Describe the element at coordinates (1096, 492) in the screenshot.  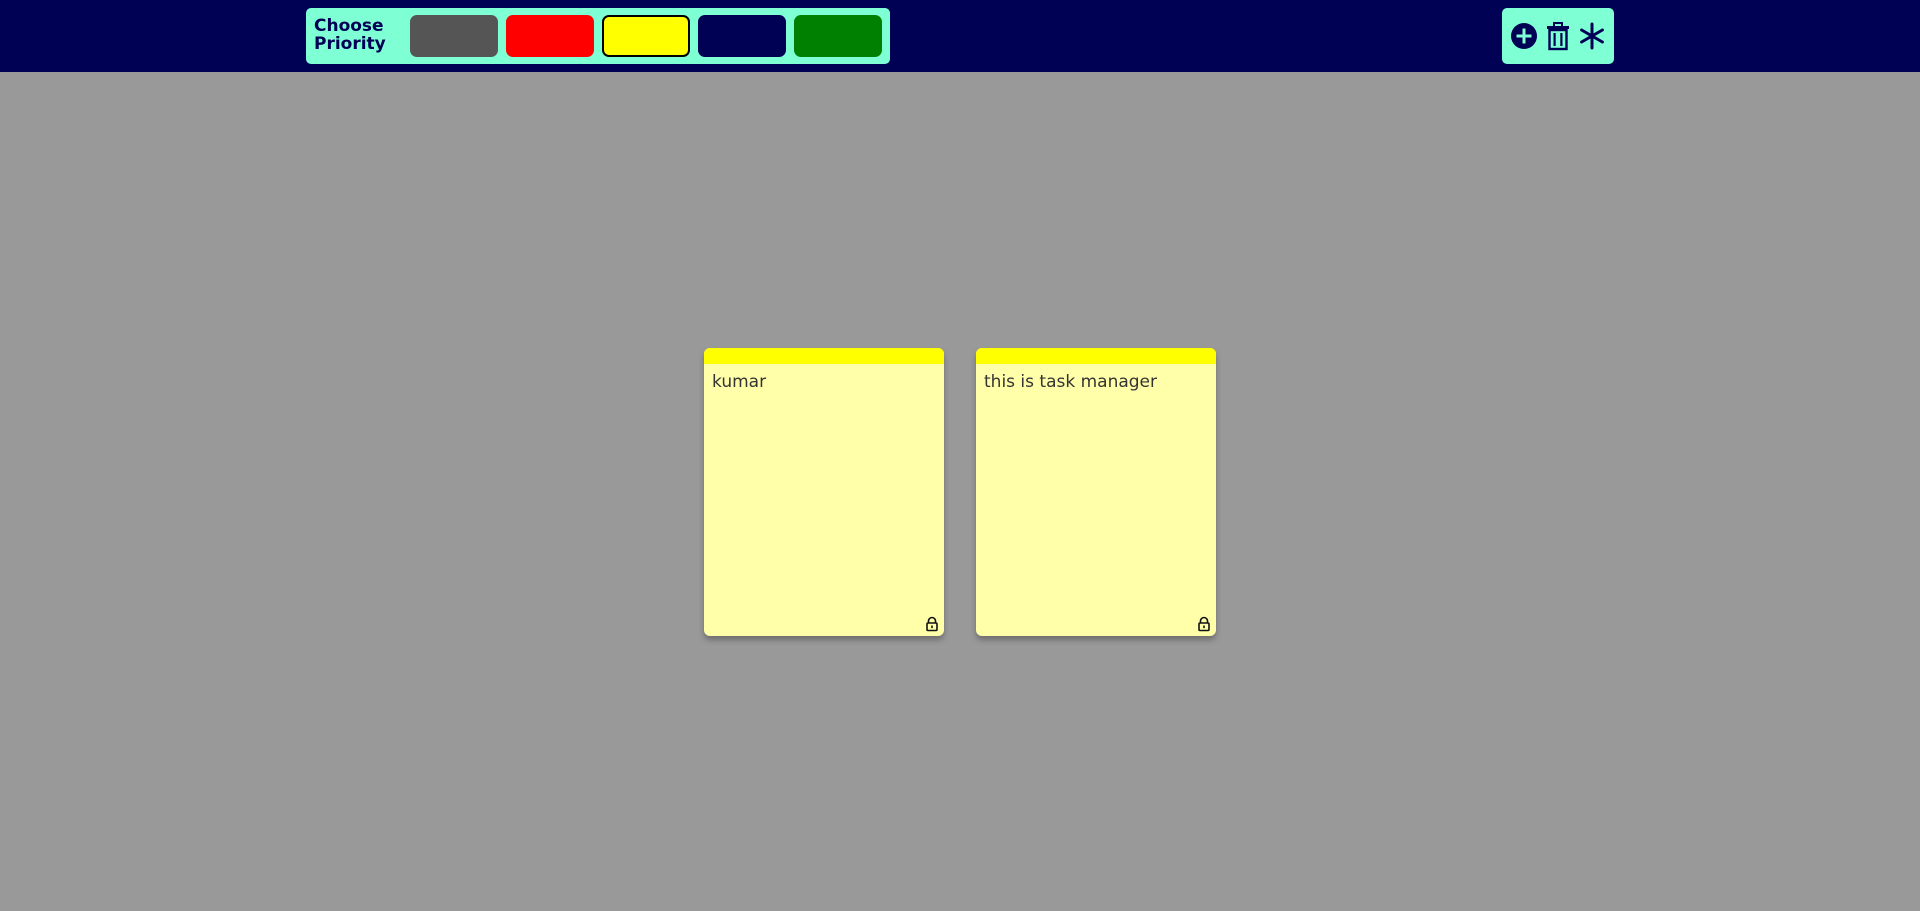
I see `ticket-card: this is task manager` at that location.